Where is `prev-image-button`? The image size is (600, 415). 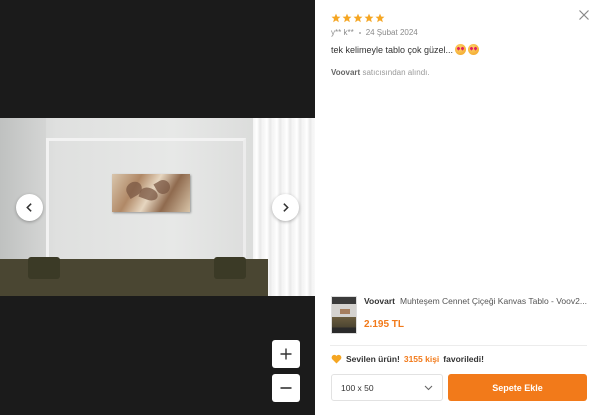
prev-image-button is located at coordinates (29, 207).